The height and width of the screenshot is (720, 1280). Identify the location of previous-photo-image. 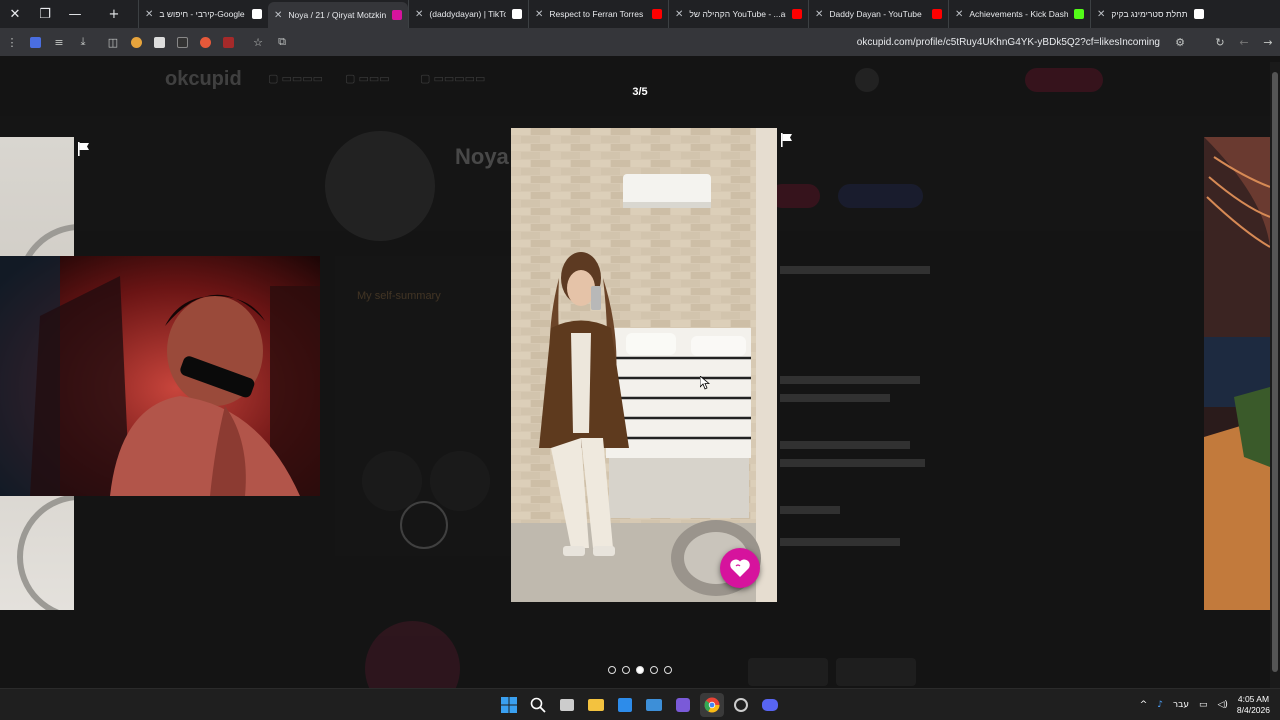
(160, 376).